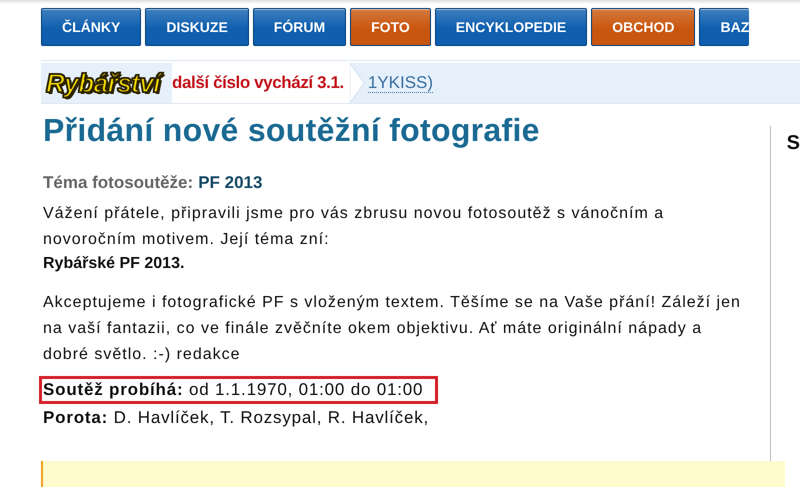 This screenshot has height=487, width=800. Describe the element at coordinates (511, 27) in the screenshot. I see `nav-tab: ENCYKLOPEDIE` at that location.